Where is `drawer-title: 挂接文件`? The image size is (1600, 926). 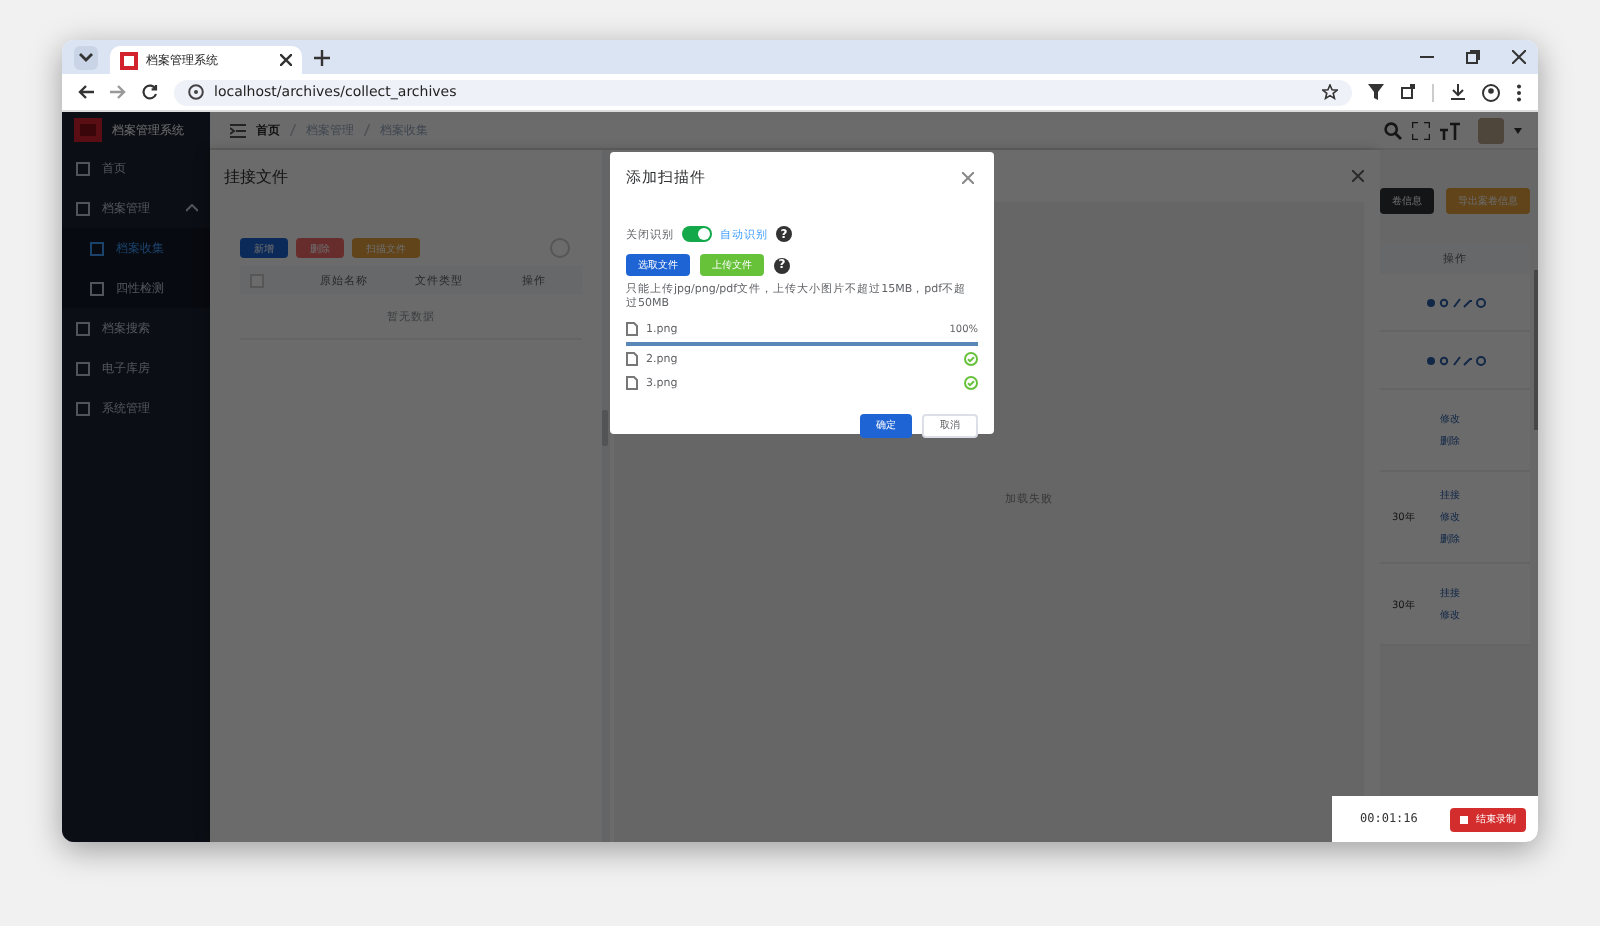
drawer-title: 挂接文件 is located at coordinates (256, 177).